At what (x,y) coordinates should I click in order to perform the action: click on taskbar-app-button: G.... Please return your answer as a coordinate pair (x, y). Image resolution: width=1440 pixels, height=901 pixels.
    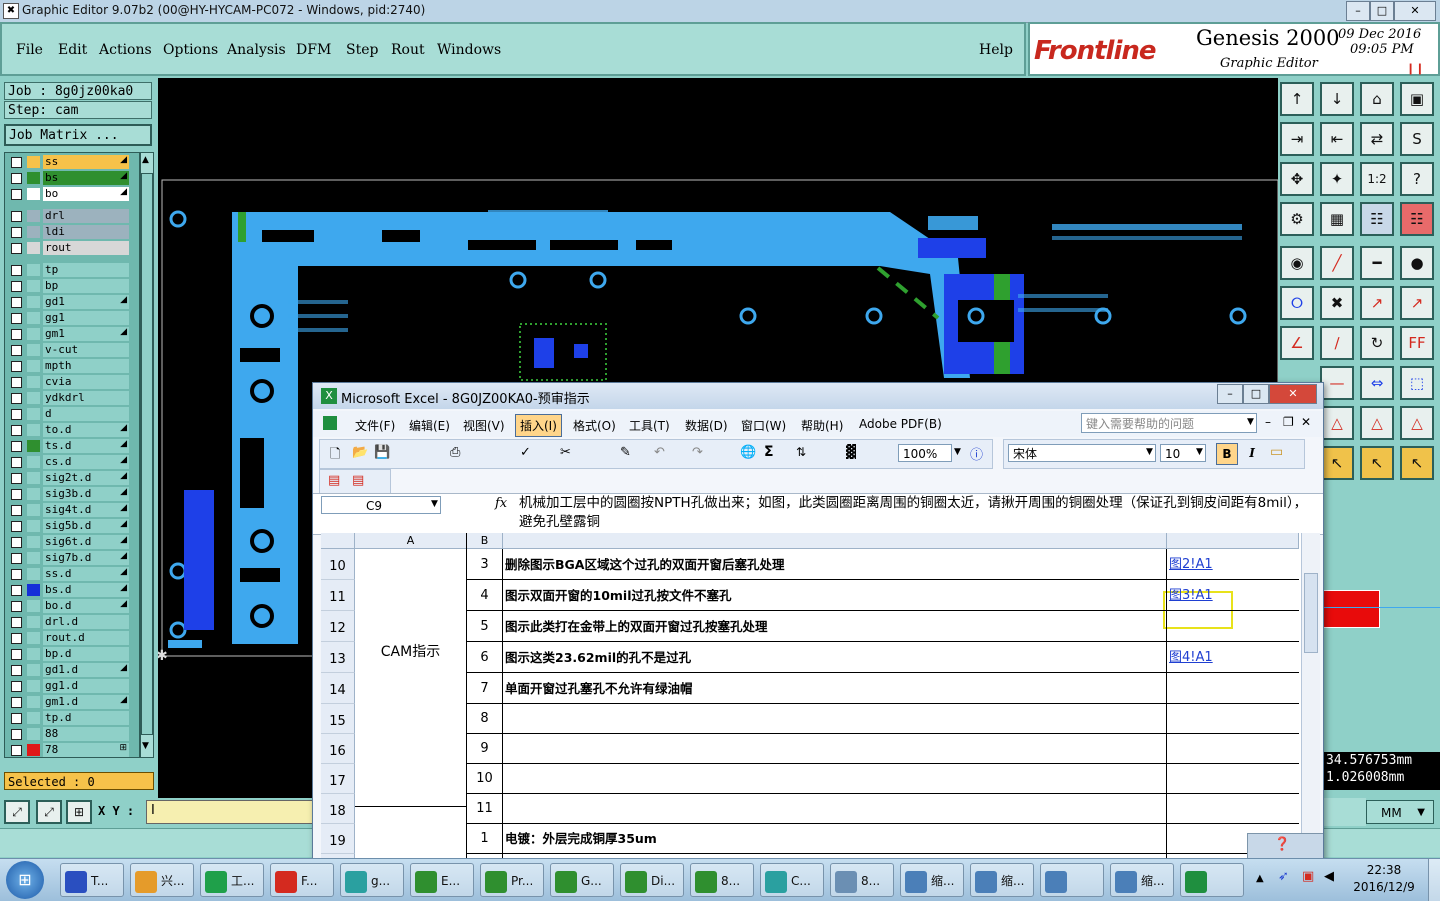
    Looking at the image, I should click on (582, 880).